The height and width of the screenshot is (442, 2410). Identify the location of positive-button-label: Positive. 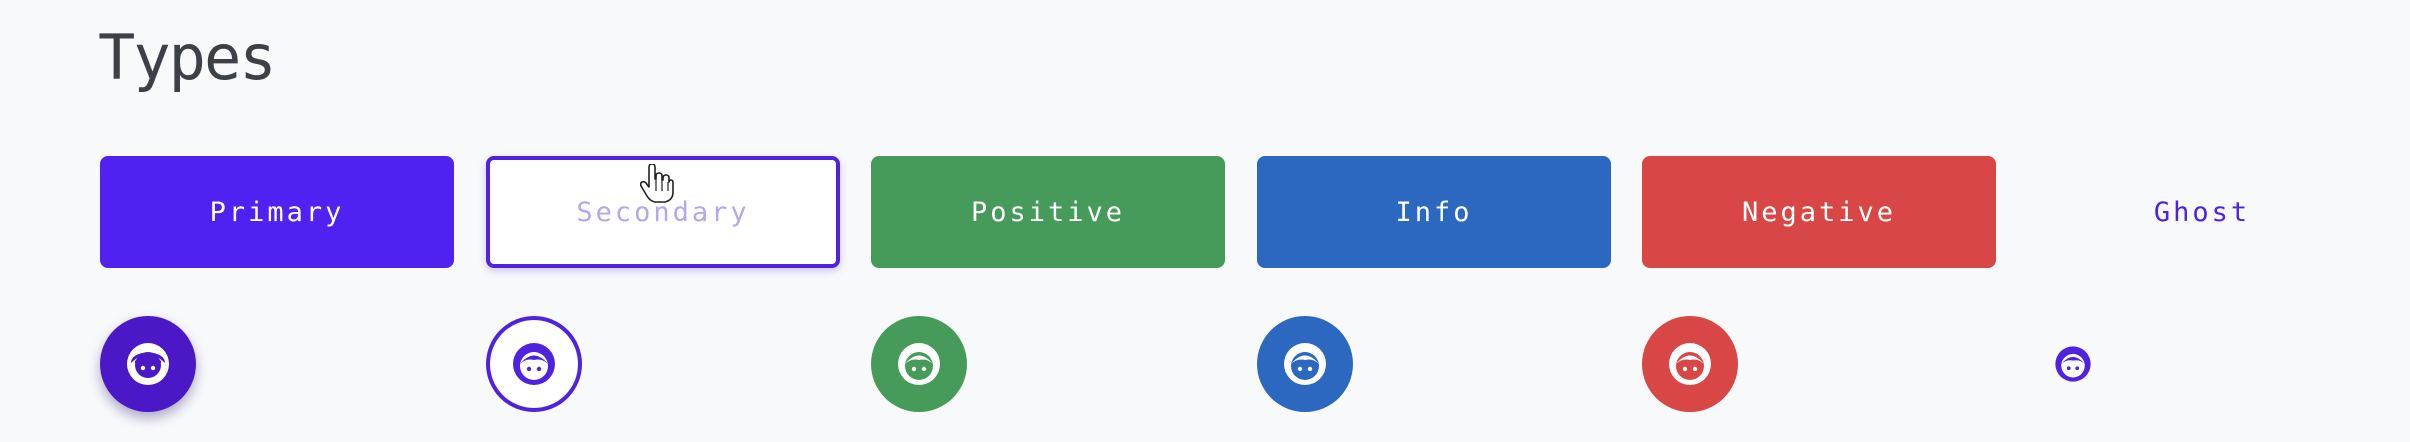
(1048, 212).